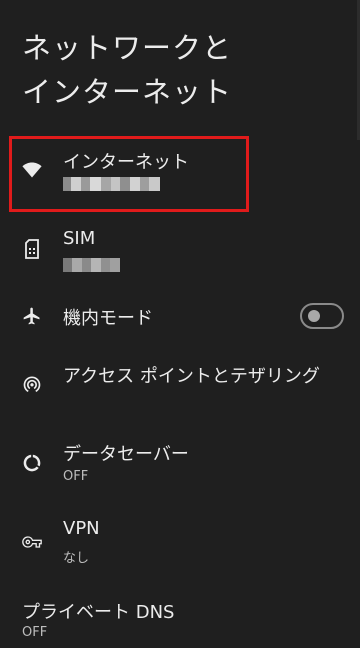  Describe the element at coordinates (79, 238) in the screenshot. I see `settings-item-sim-label: SIM` at that location.